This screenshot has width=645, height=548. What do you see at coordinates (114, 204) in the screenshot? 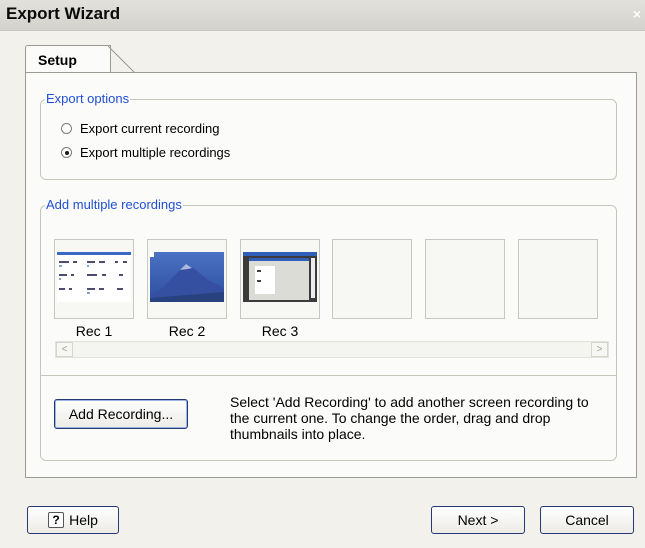
I see `add-multiple-title: Add multiple recordings` at bounding box center [114, 204].